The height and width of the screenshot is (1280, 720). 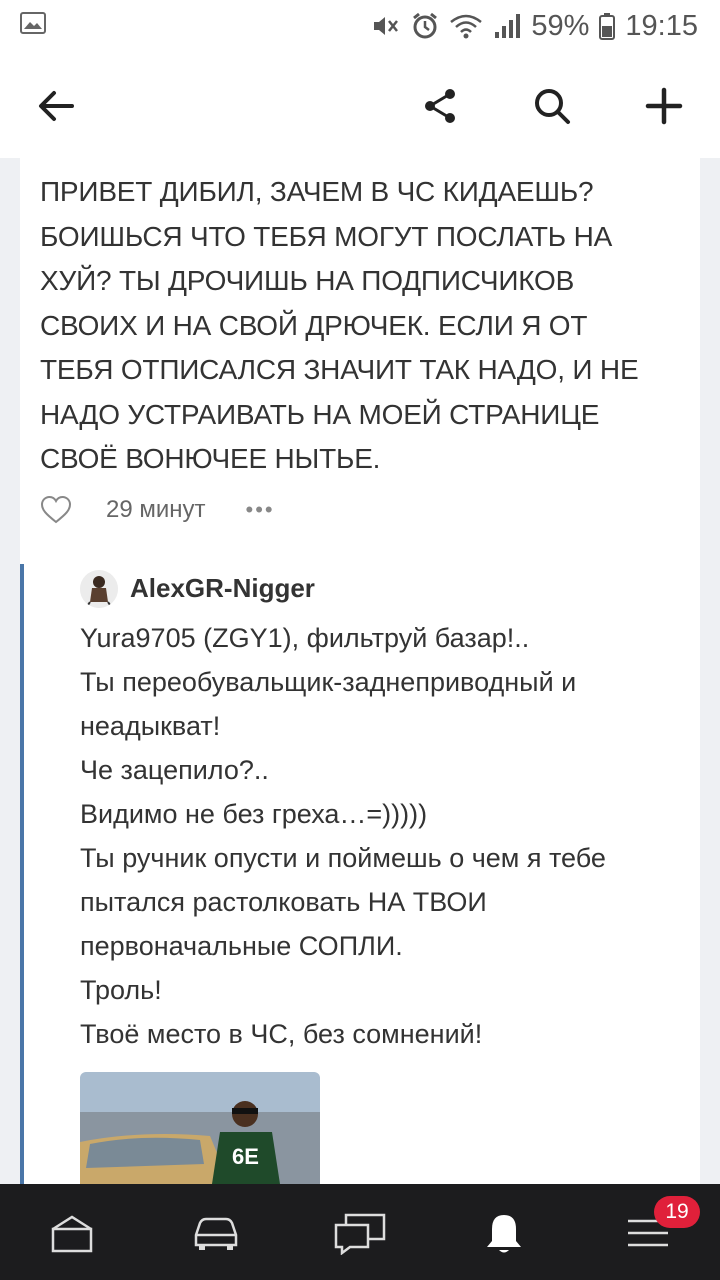 I want to click on tab-home, so click(x=72, y=1233).